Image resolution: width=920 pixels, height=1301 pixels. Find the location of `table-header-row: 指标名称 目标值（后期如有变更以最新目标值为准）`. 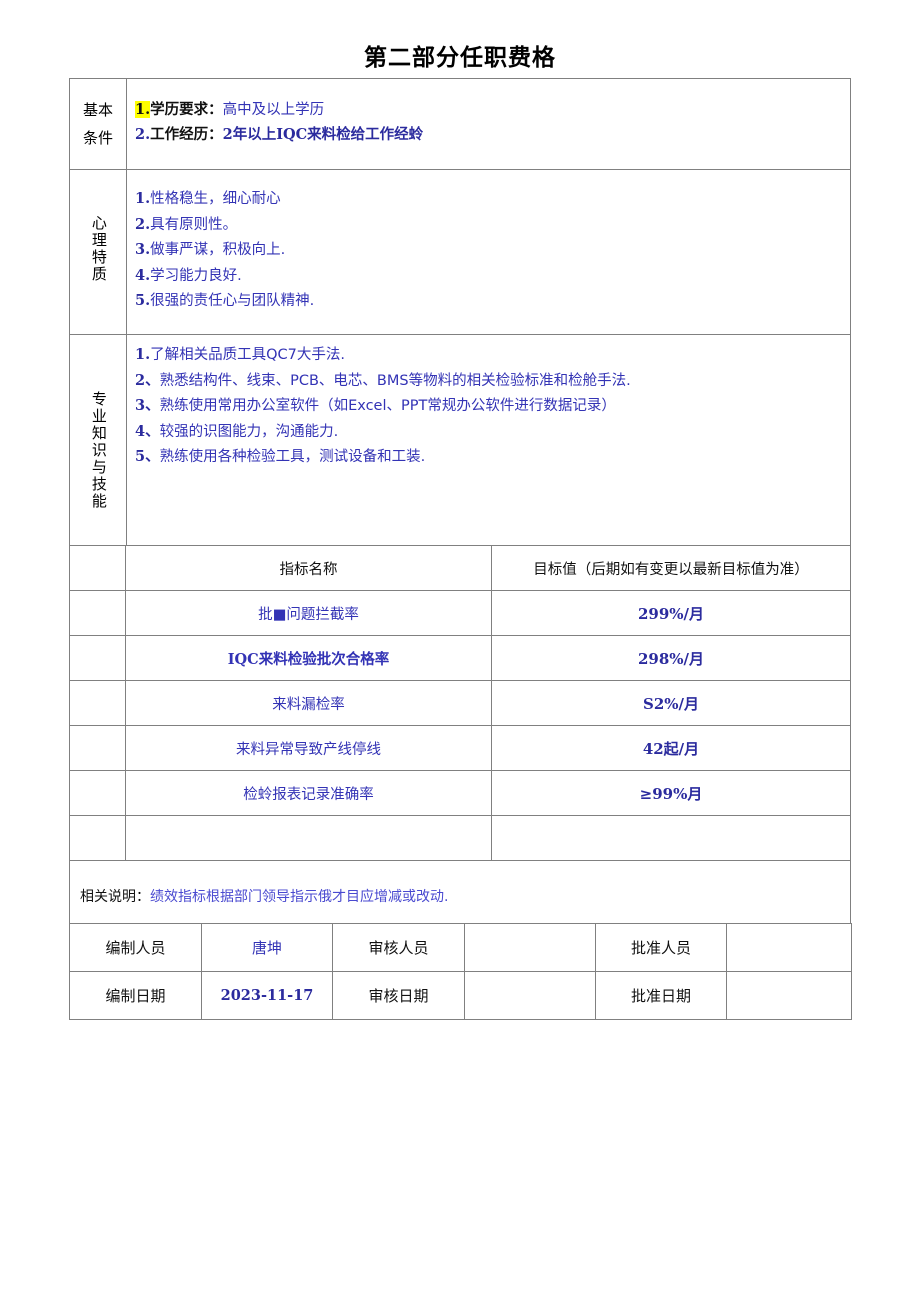

table-header-row: 指标名称 目标值（后期如有变更以最新目标值为准） is located at coordinates (460, 568).